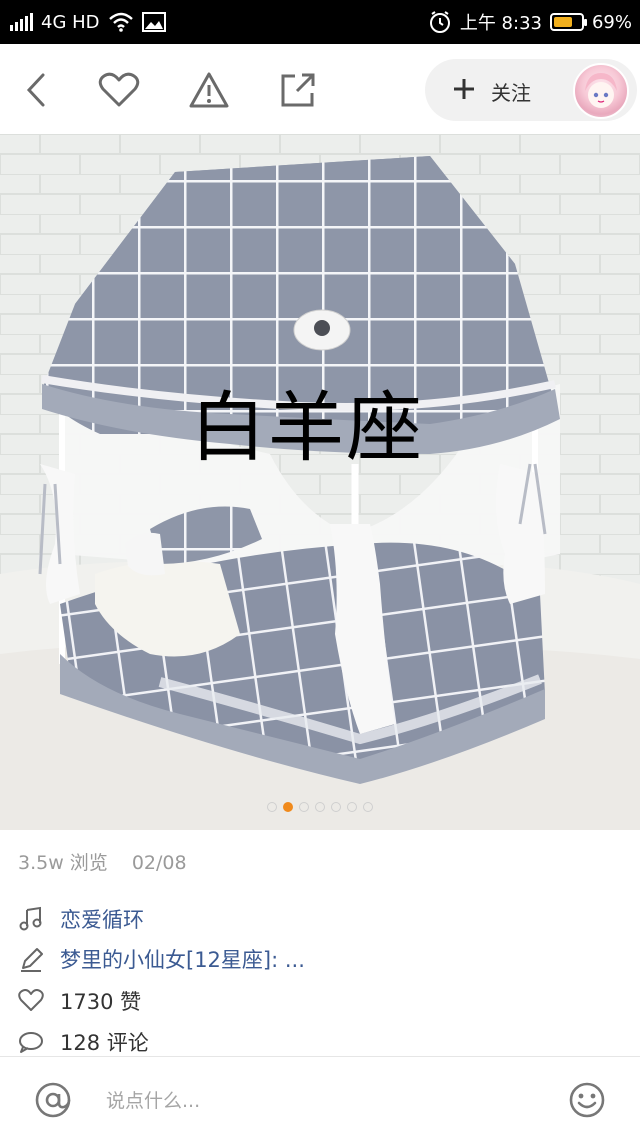 The width and height of the screenshot is (640, 1138). What do you see at coordinates (21, 22) in the screenshot?
I see `signal-icon` at bounding box center [21, 22].